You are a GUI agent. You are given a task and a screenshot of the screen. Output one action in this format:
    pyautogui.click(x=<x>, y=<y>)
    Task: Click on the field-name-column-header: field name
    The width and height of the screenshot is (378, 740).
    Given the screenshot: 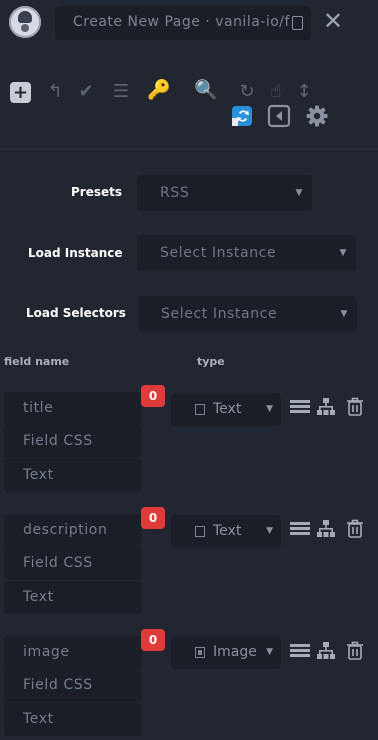 What is the action you would take?
    pyautogui.click(x=37, y=361)
    